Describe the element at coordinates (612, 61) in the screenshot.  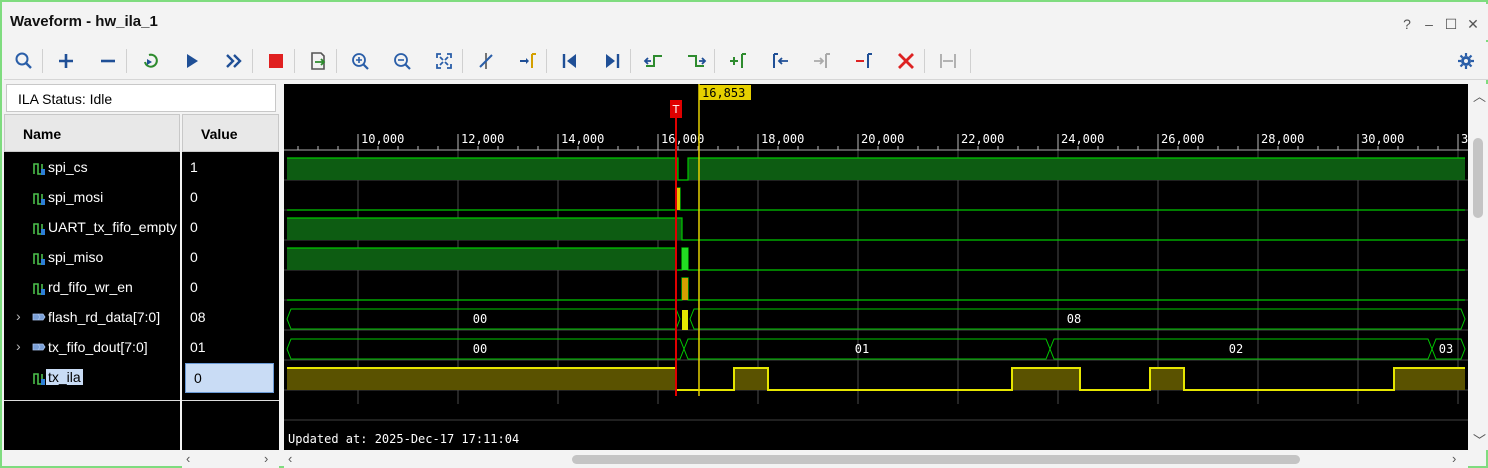
I see `go-to-last-time-icon` at that location.